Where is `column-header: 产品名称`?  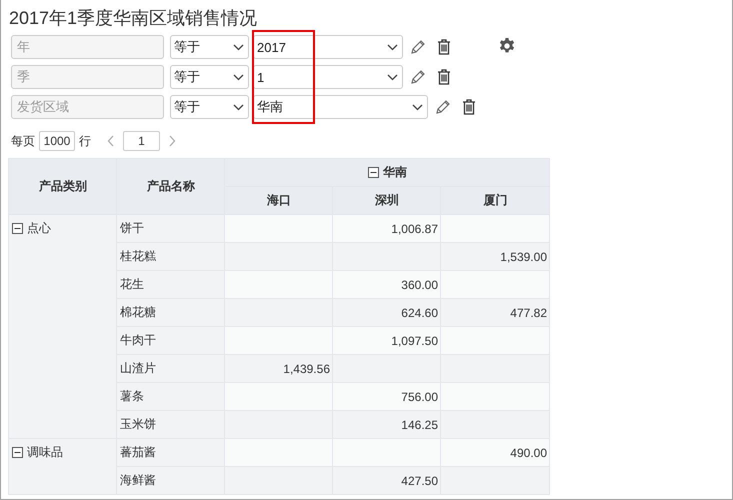
column-header: 产品名称 is located at coordinates (170, 186).